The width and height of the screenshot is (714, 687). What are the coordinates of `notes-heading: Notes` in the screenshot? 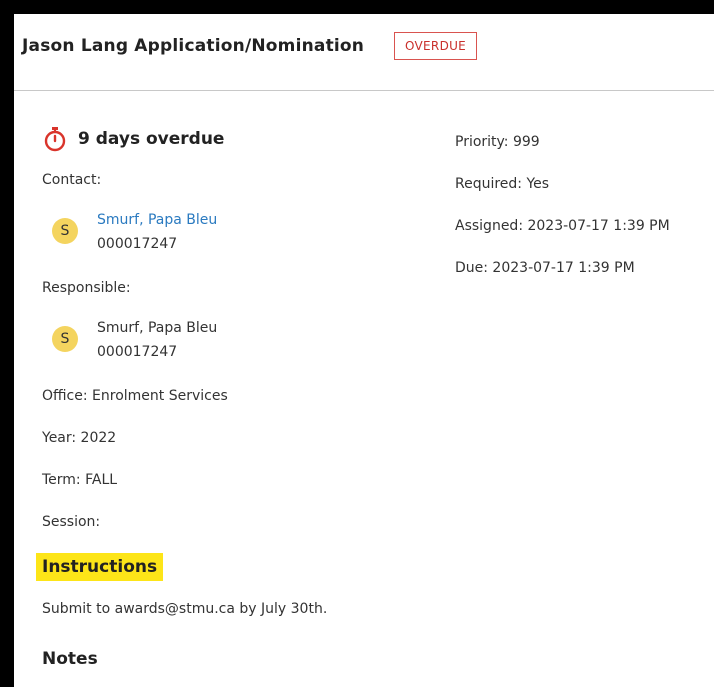 It's located at (70, 659).